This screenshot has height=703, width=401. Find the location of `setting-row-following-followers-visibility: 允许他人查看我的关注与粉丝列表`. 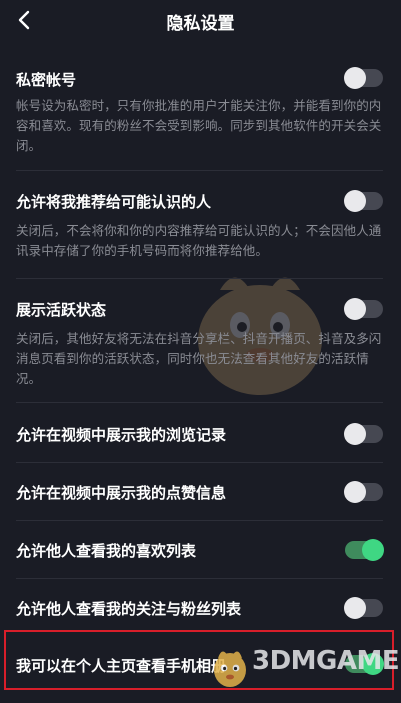

setting-row-following-followers-visibility: 允许他人查看我的关注与粉丝列表 is located at coordinates (199, 609).